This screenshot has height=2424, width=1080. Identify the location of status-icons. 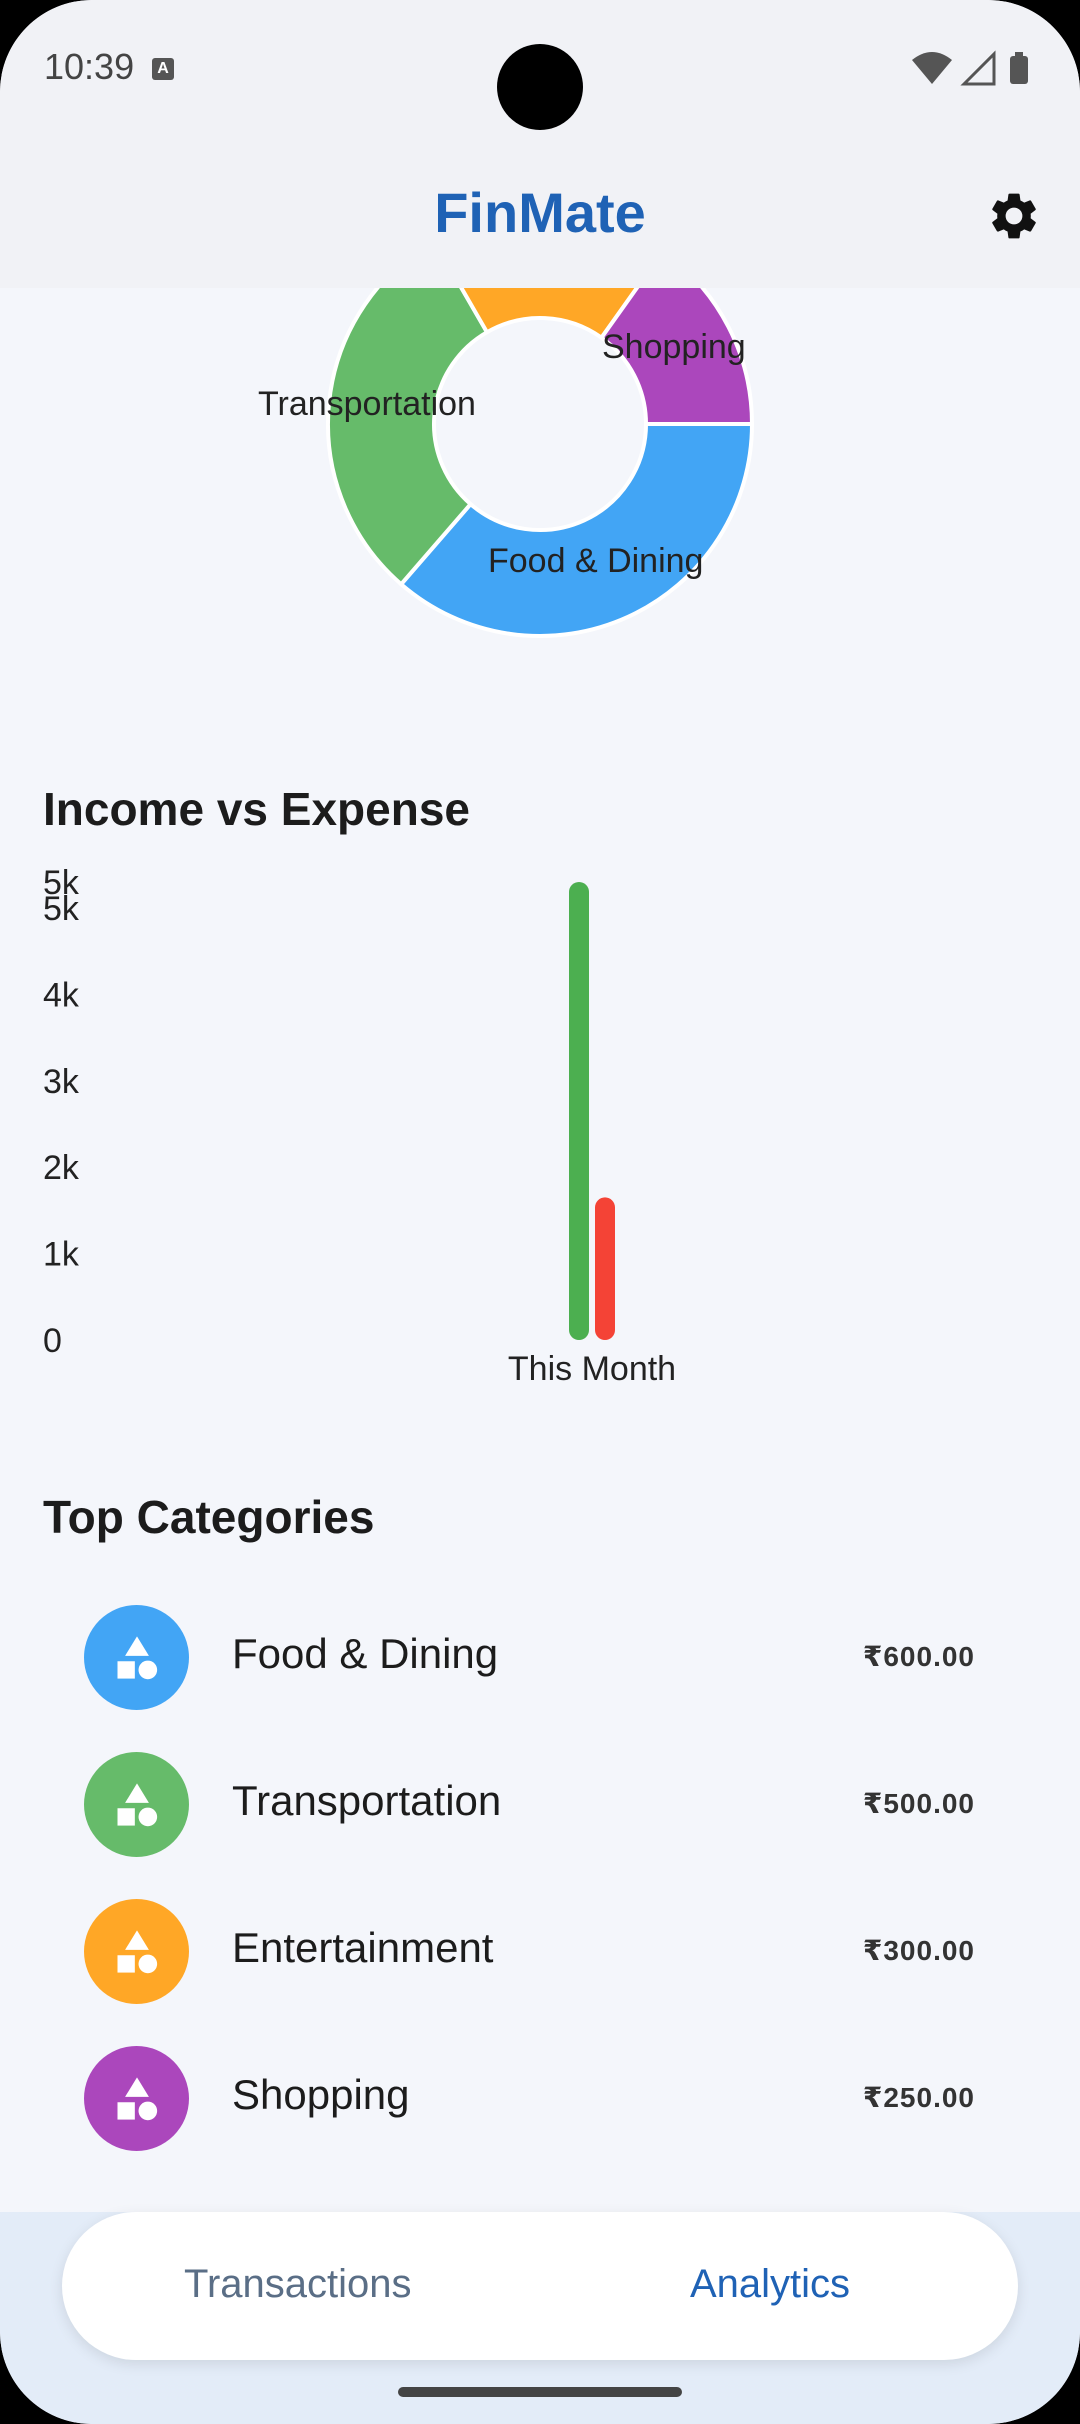
(970, 68).